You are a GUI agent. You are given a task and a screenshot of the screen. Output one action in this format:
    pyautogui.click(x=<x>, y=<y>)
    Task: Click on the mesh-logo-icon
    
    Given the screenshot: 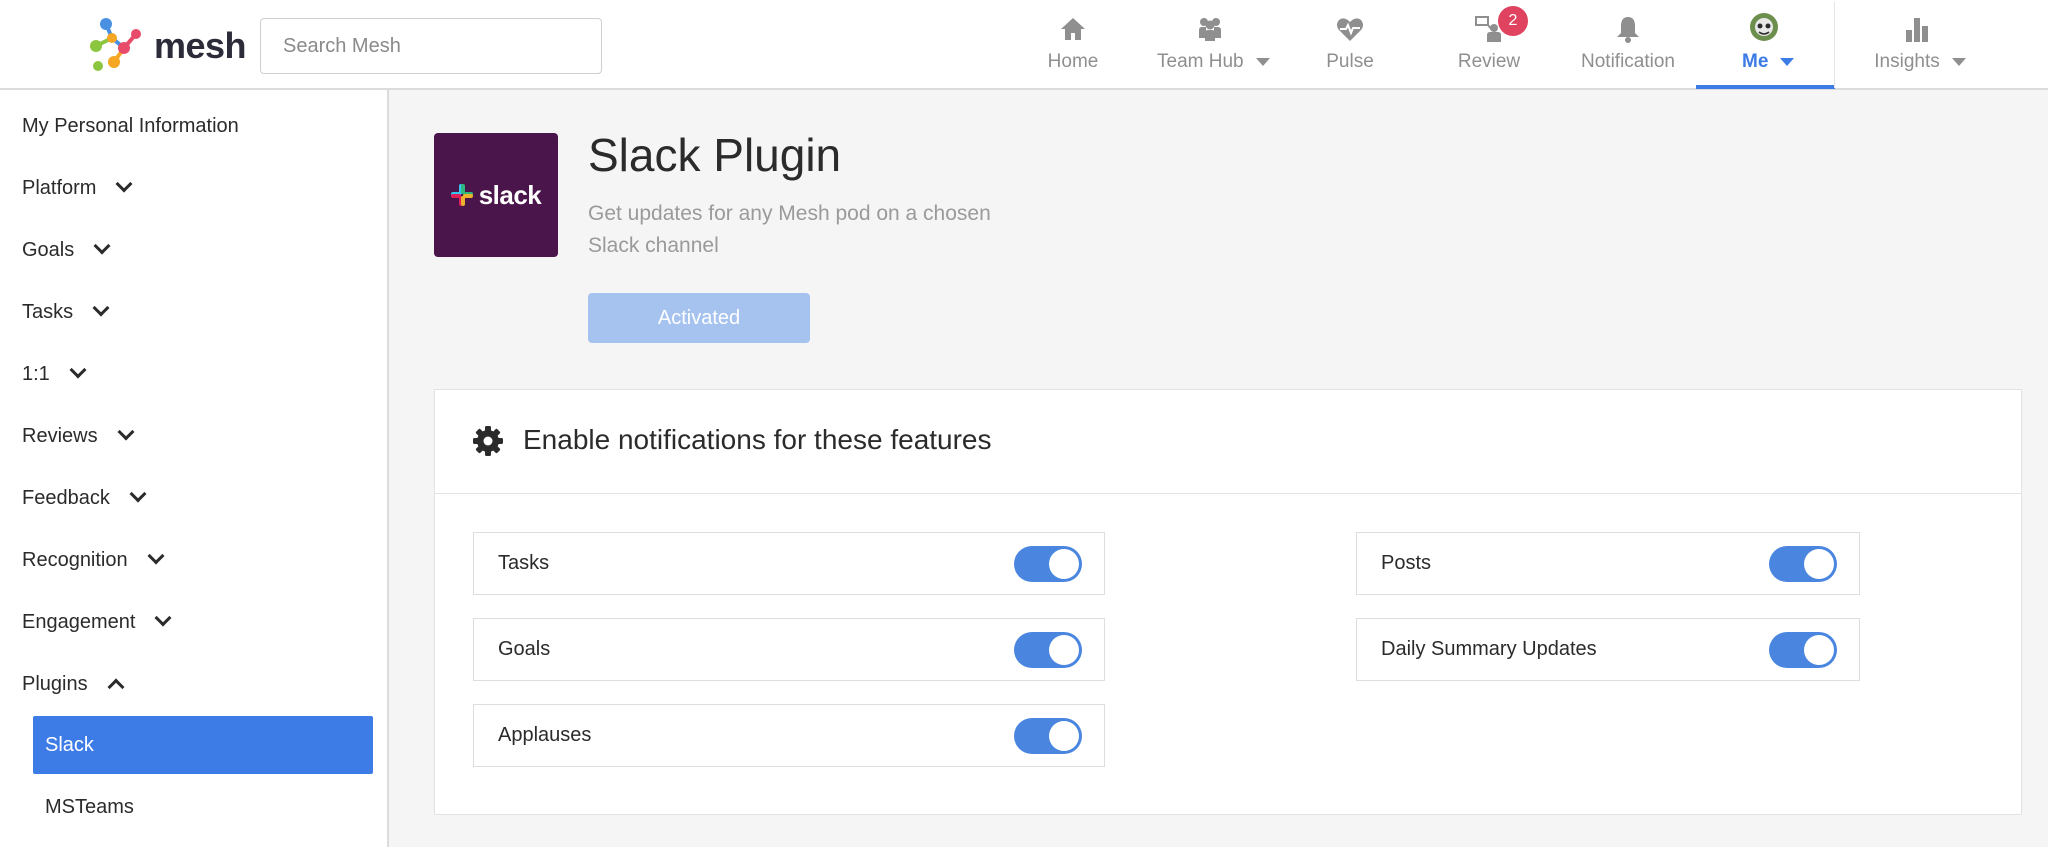 What is the action you would take?
    pyautogui.click(x=115, y=44)
    